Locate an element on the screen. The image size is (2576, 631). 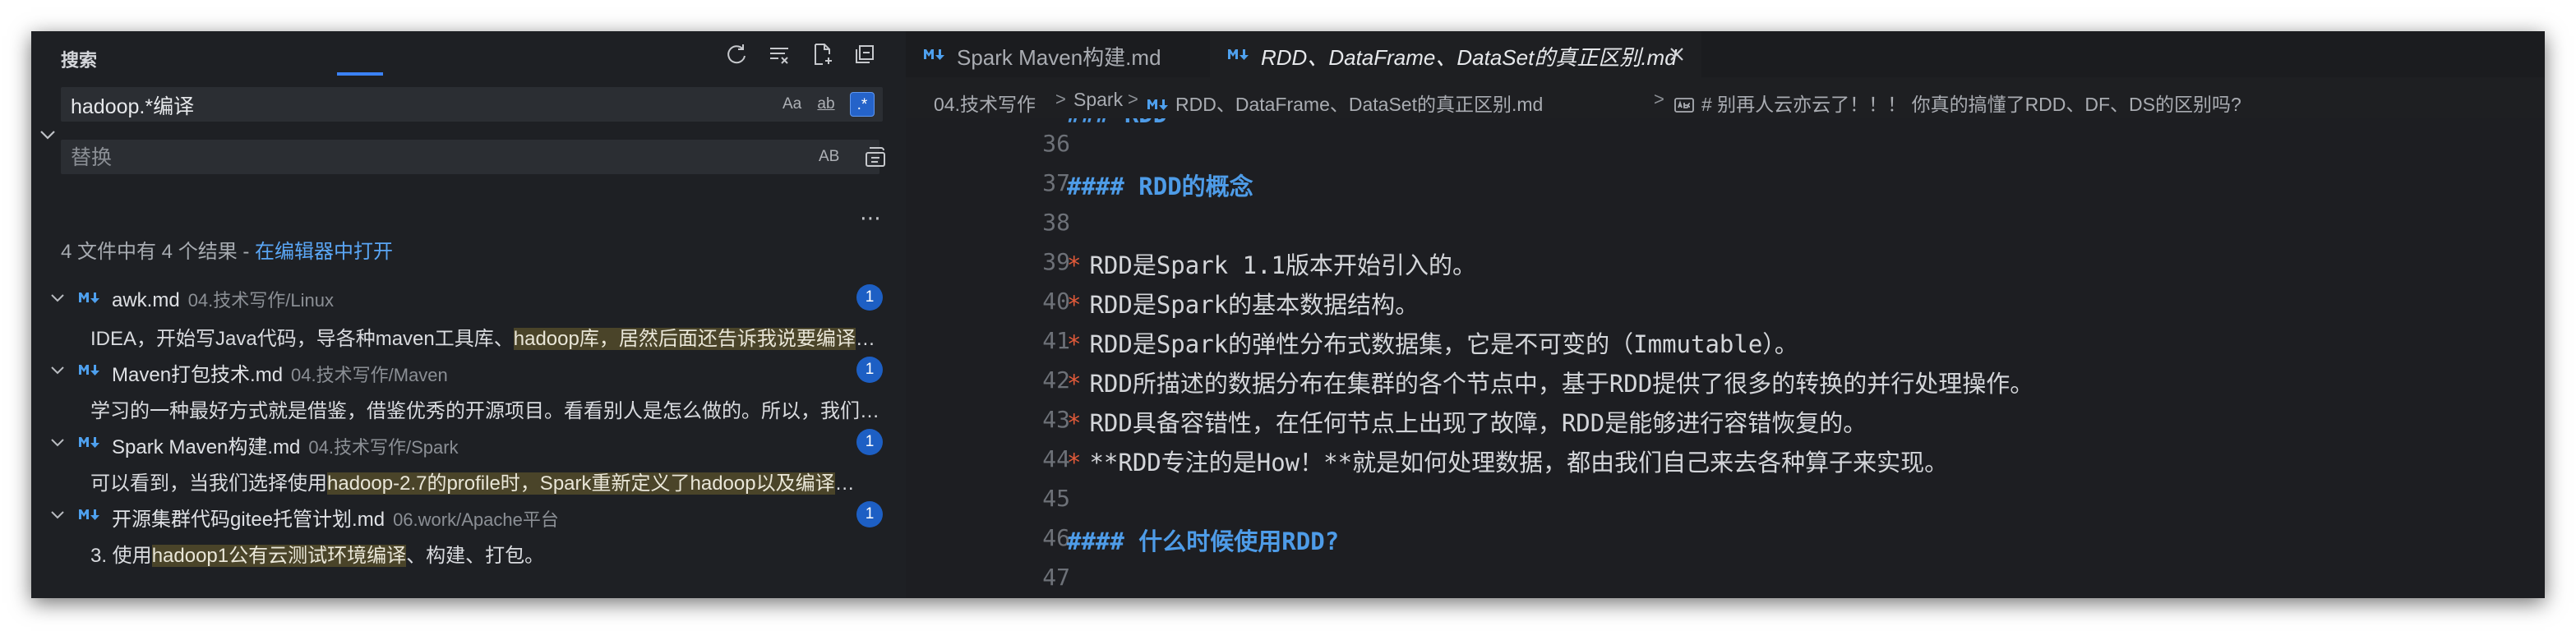
result-file-path: 04.技术写作/Linux is located at coordinates (260, 300).